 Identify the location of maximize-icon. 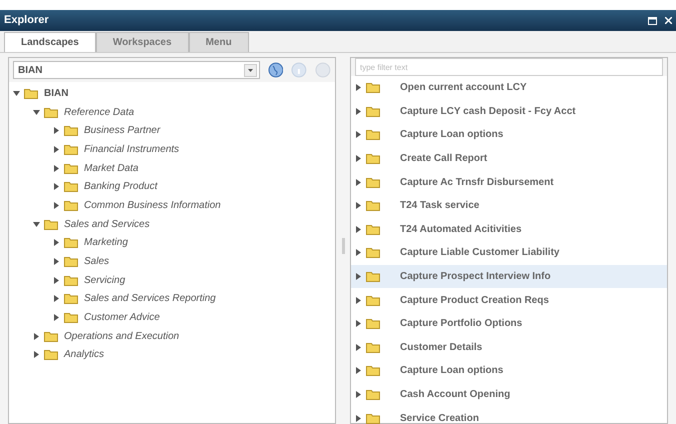
(652, 20).